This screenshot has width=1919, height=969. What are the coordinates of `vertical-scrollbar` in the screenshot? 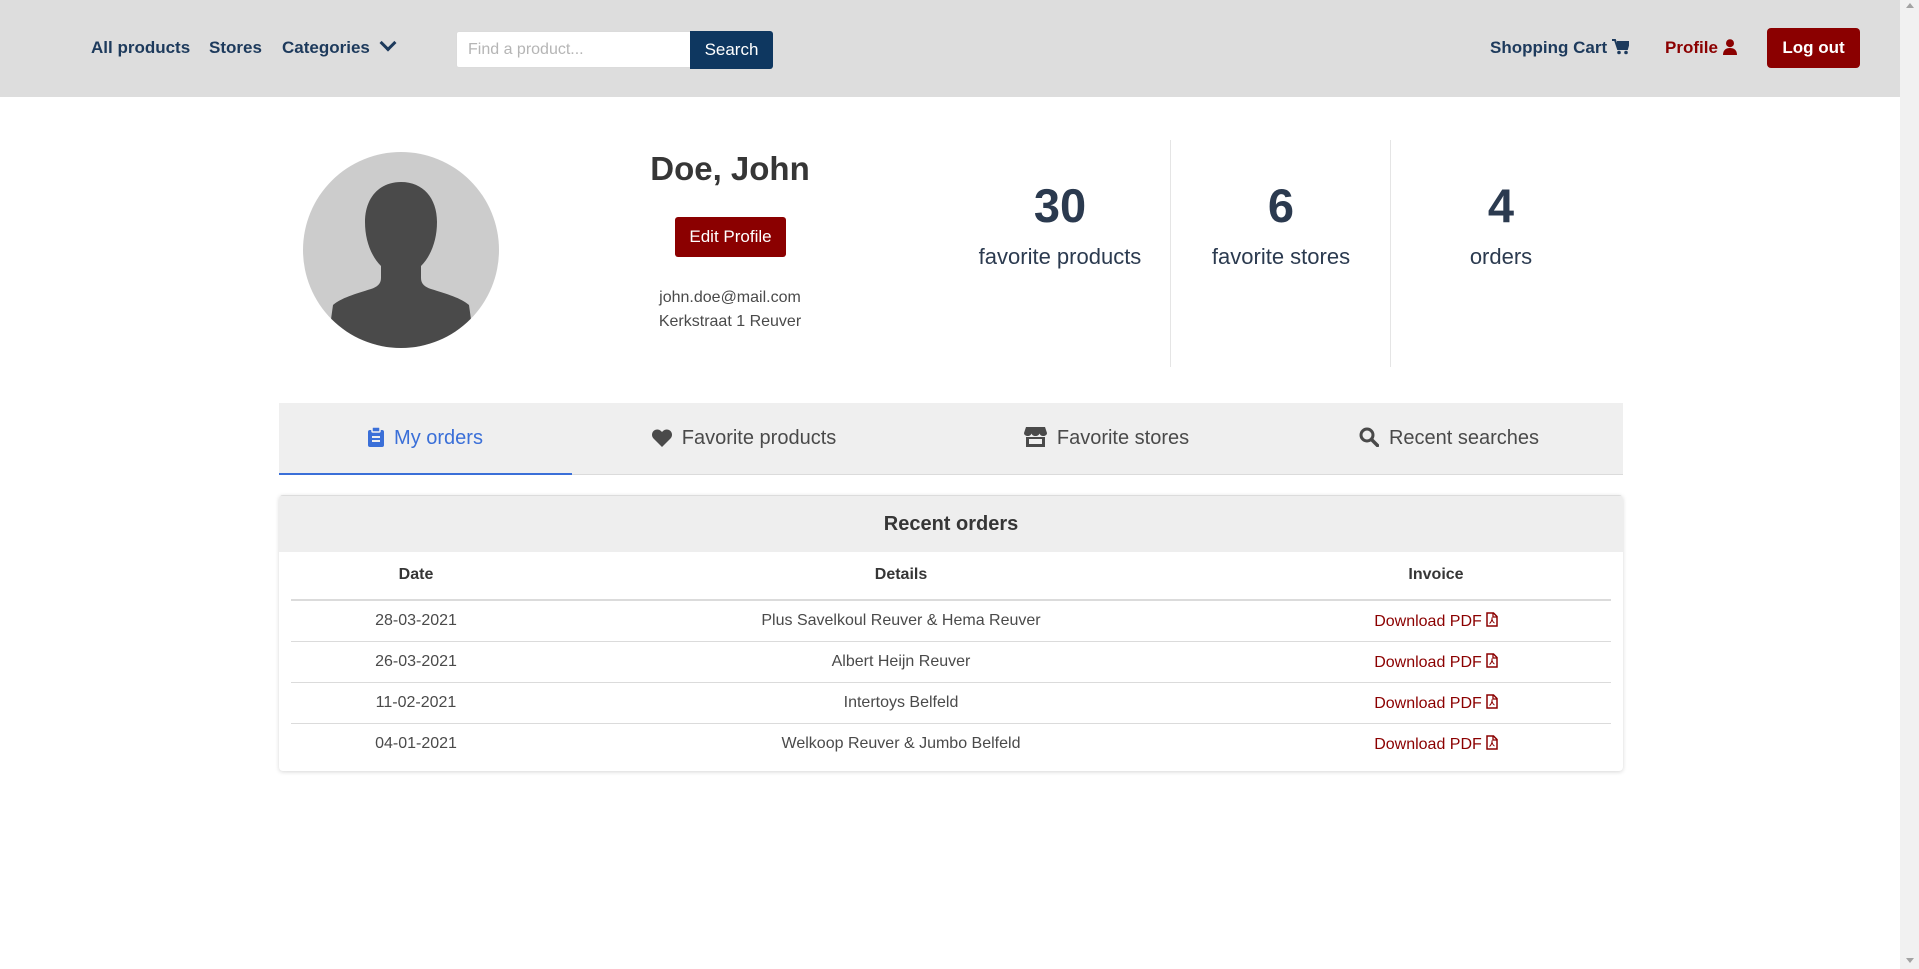 It's located at (1909, 484).